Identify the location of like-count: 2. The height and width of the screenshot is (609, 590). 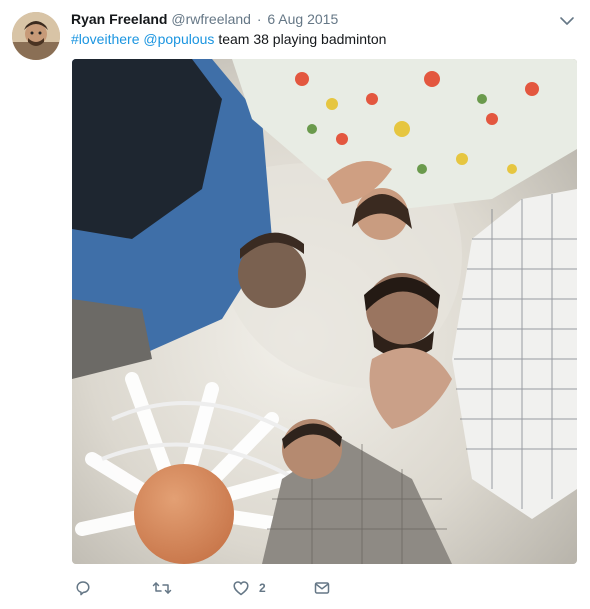
(262, 588).